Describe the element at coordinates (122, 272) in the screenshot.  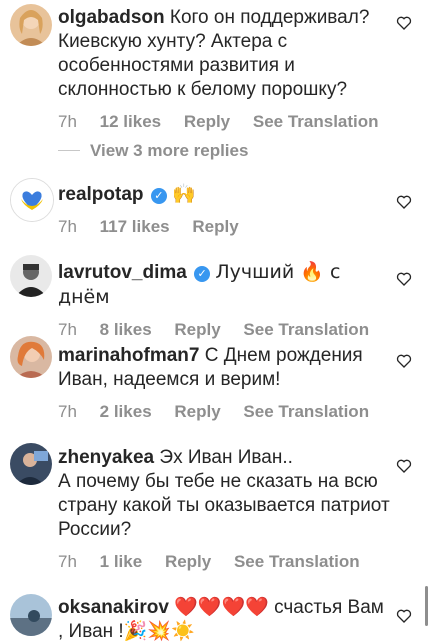
I see `username: lavrutov_dima` at that location.